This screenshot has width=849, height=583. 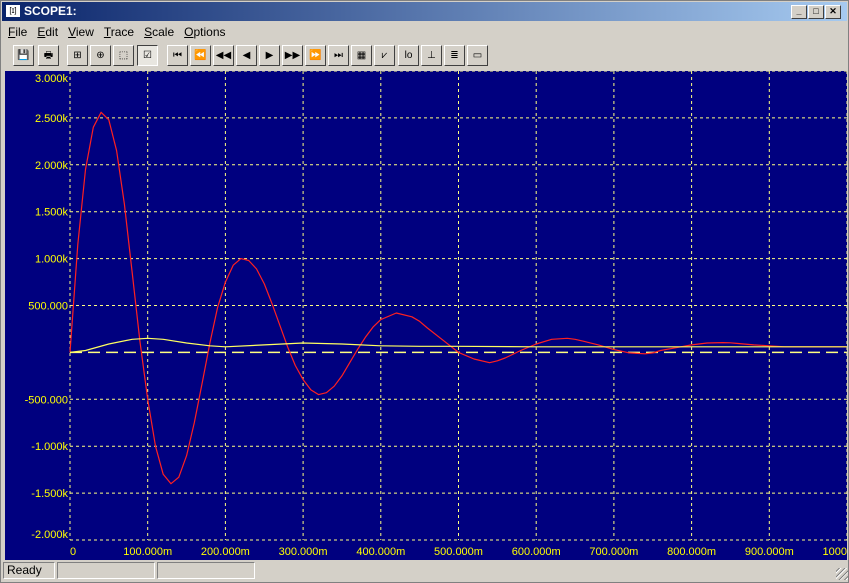 I want to click on menu-view: View, so click(x=81, y=32).